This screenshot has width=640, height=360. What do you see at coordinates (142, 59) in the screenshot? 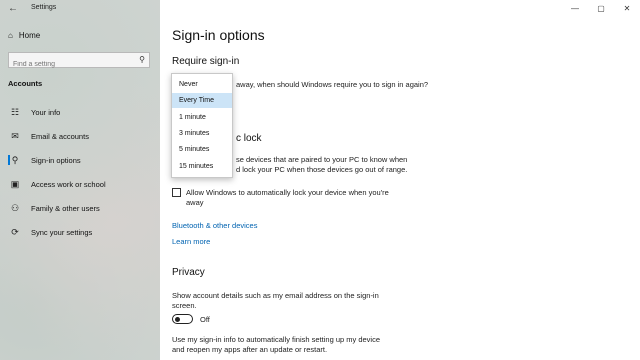
I see `search-icon: ⚲` at bounding box center [142, 59].